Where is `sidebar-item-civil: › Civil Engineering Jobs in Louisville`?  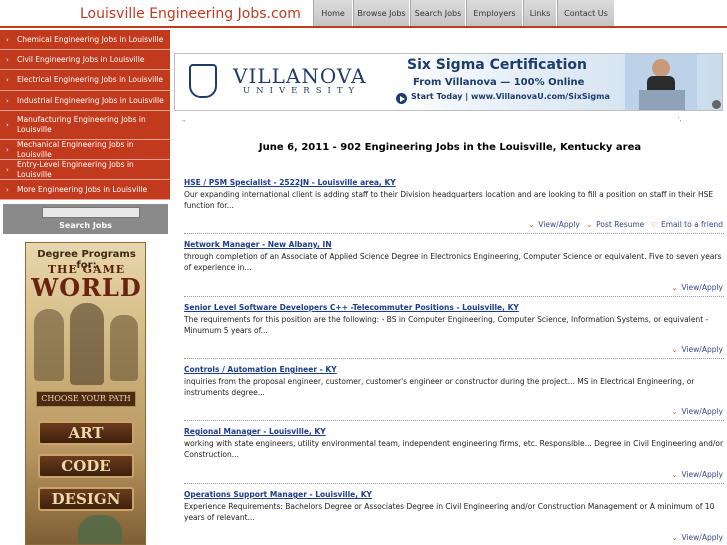
sidebar-item-civil: › Civil Engineering Jobs in Louisville is located at coordinates (85, 60).